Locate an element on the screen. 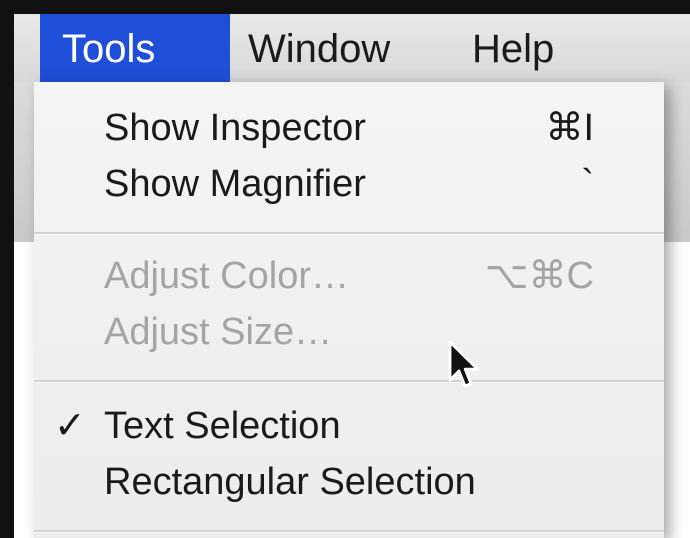 The image size is (690, 538). menu-item-show-magnifier: Show Magnifier ` is located at coordinates (349, 184).